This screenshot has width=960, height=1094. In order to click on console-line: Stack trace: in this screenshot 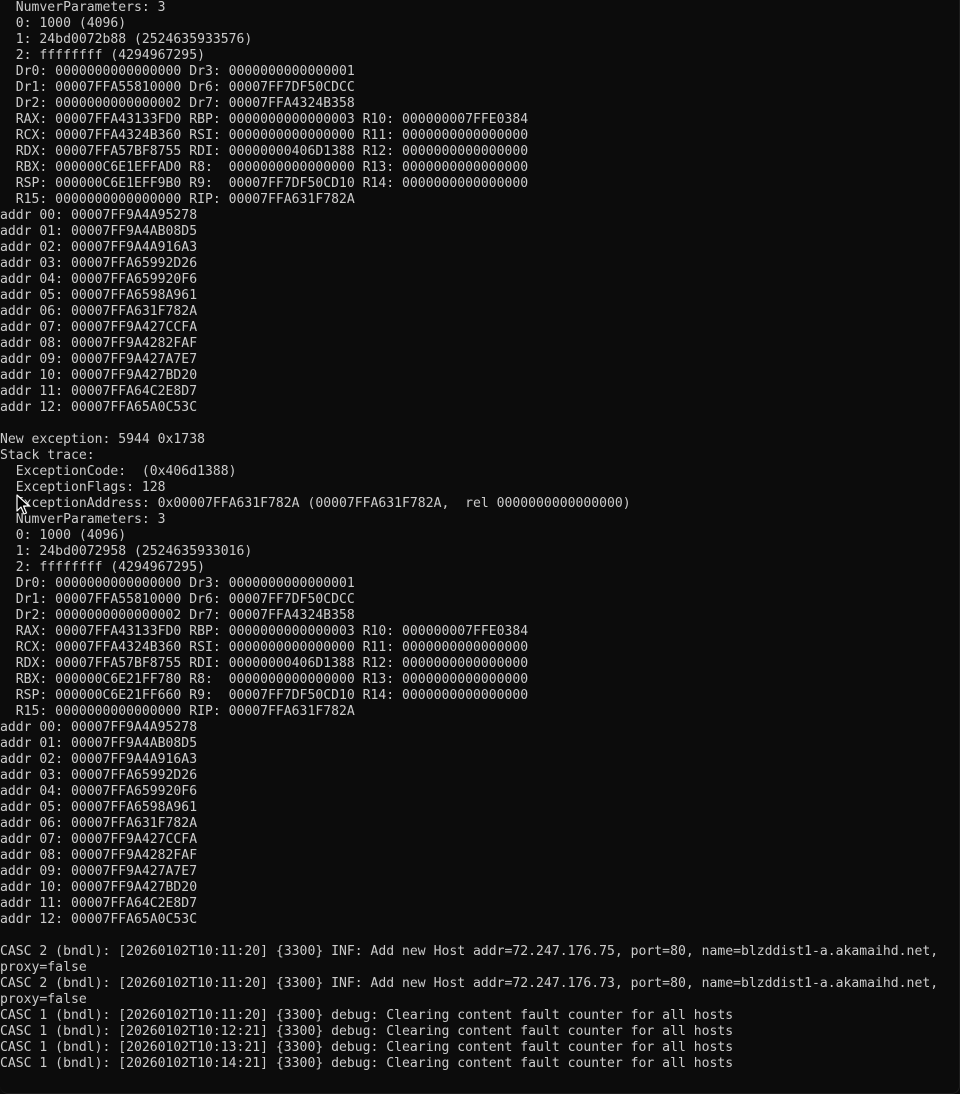, I will do `click(47, 455)`.